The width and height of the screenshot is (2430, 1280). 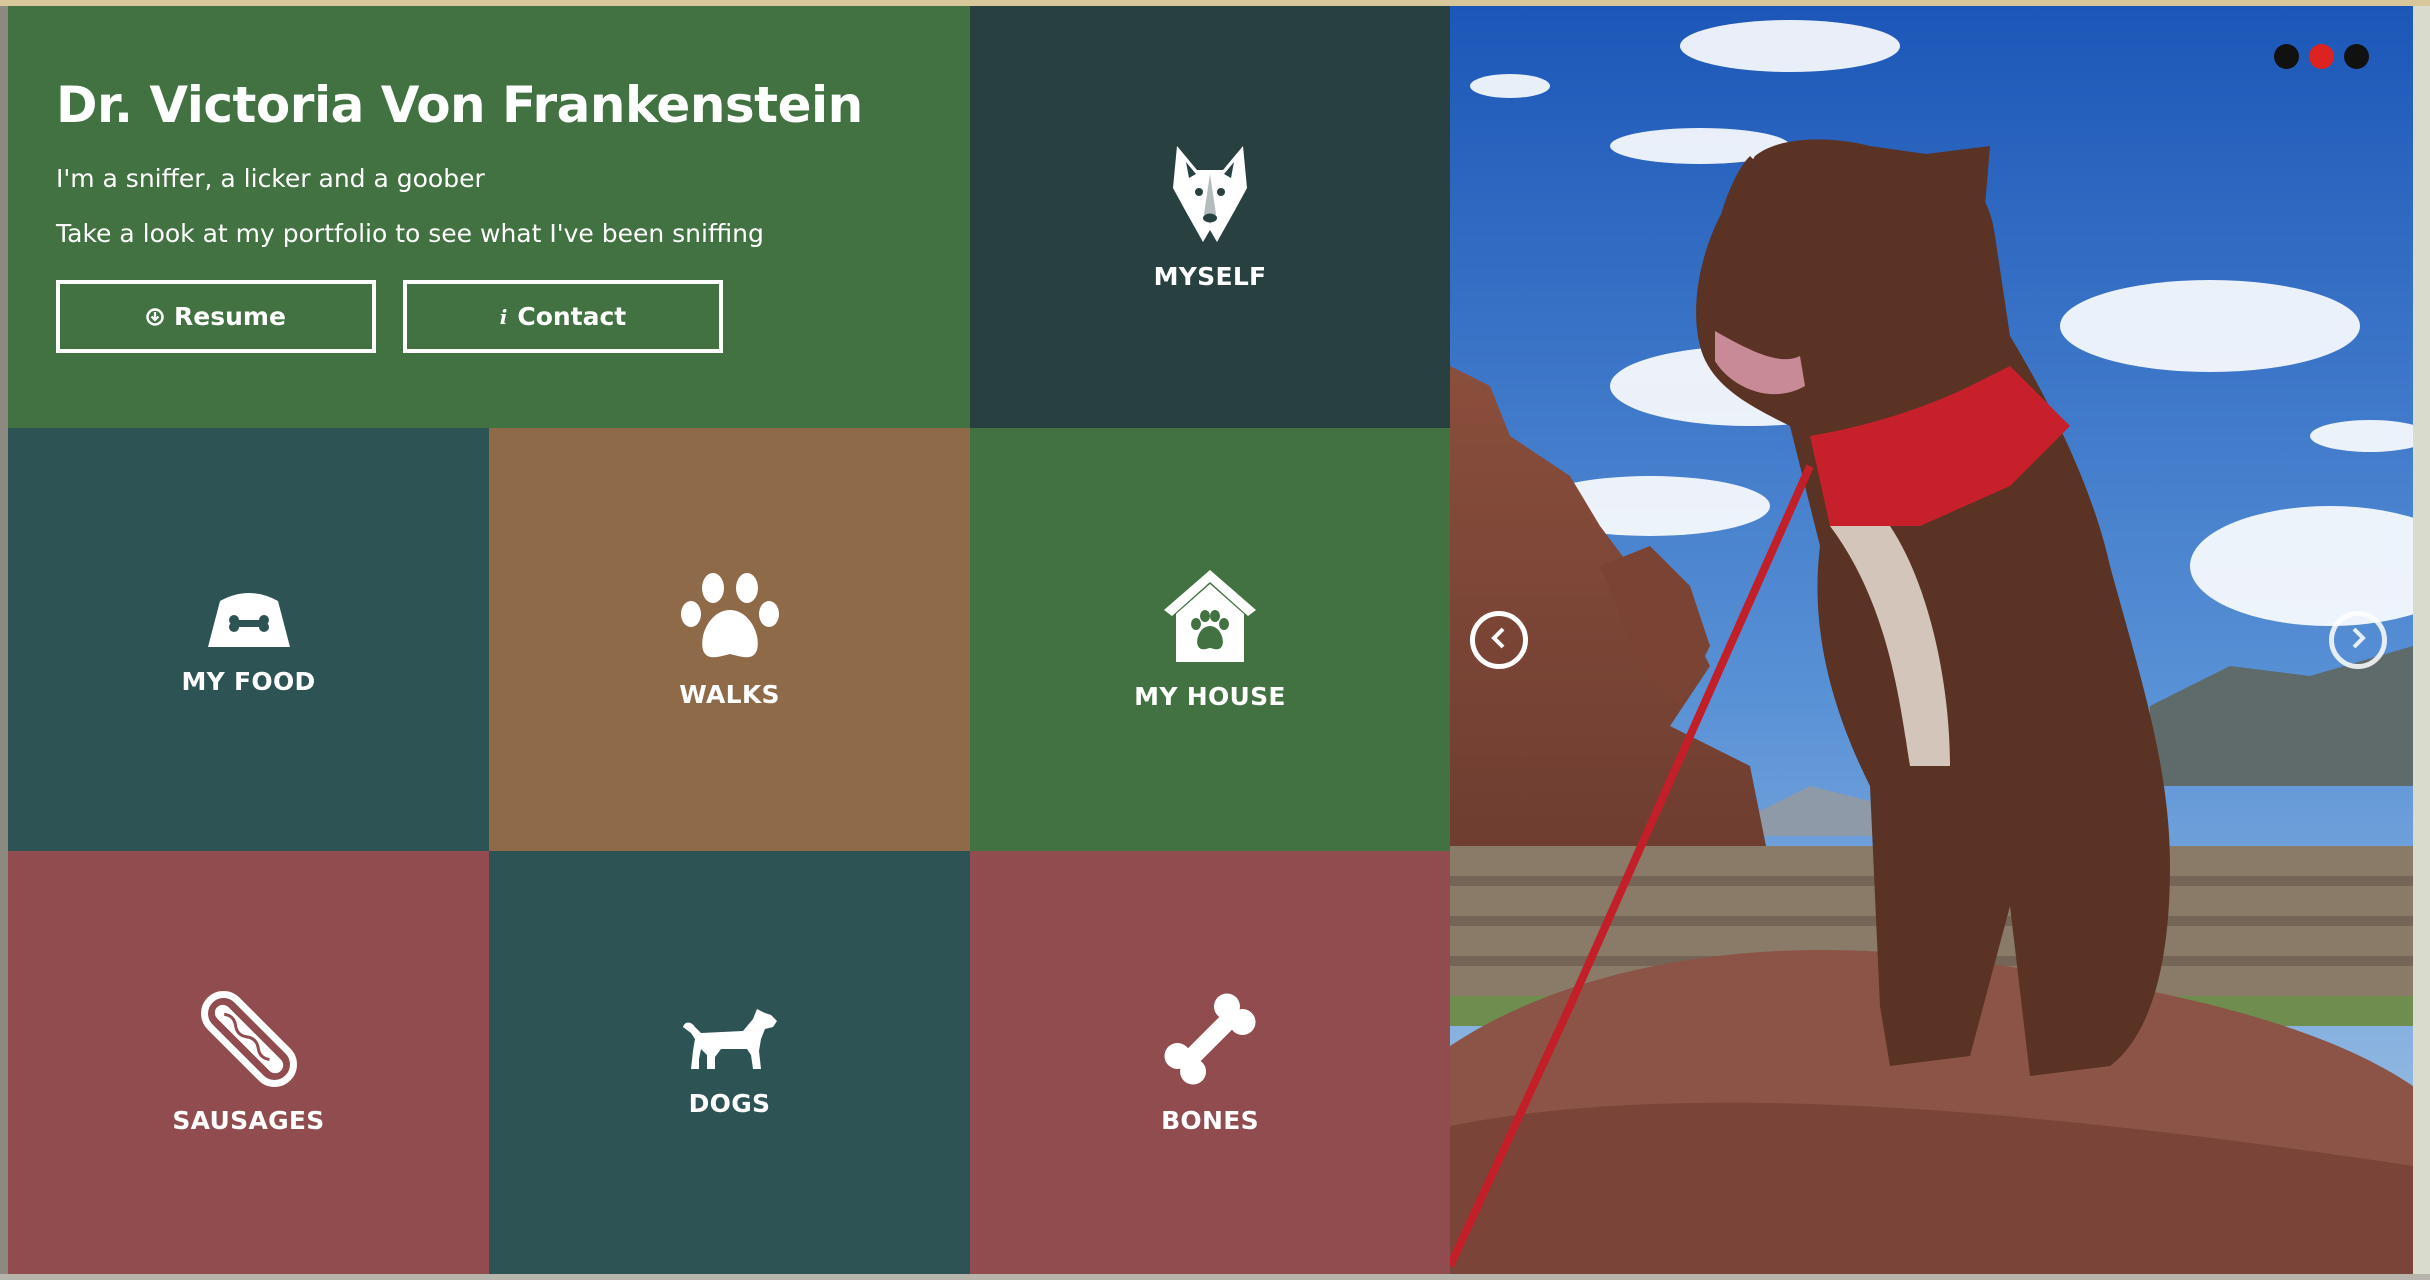 I want to click on carousel-prev-button, so click(x=1499, y=640).